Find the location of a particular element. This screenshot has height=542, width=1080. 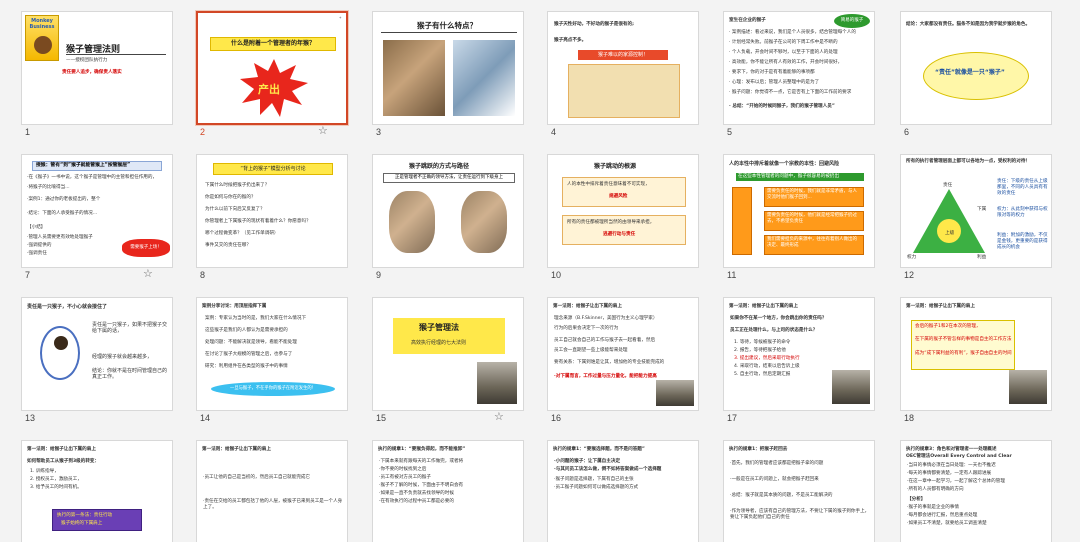

side-text-1: 责任：下级的责任从上级那里，不同的人员具有有效的责任 is located at coordinates (1022, 188).